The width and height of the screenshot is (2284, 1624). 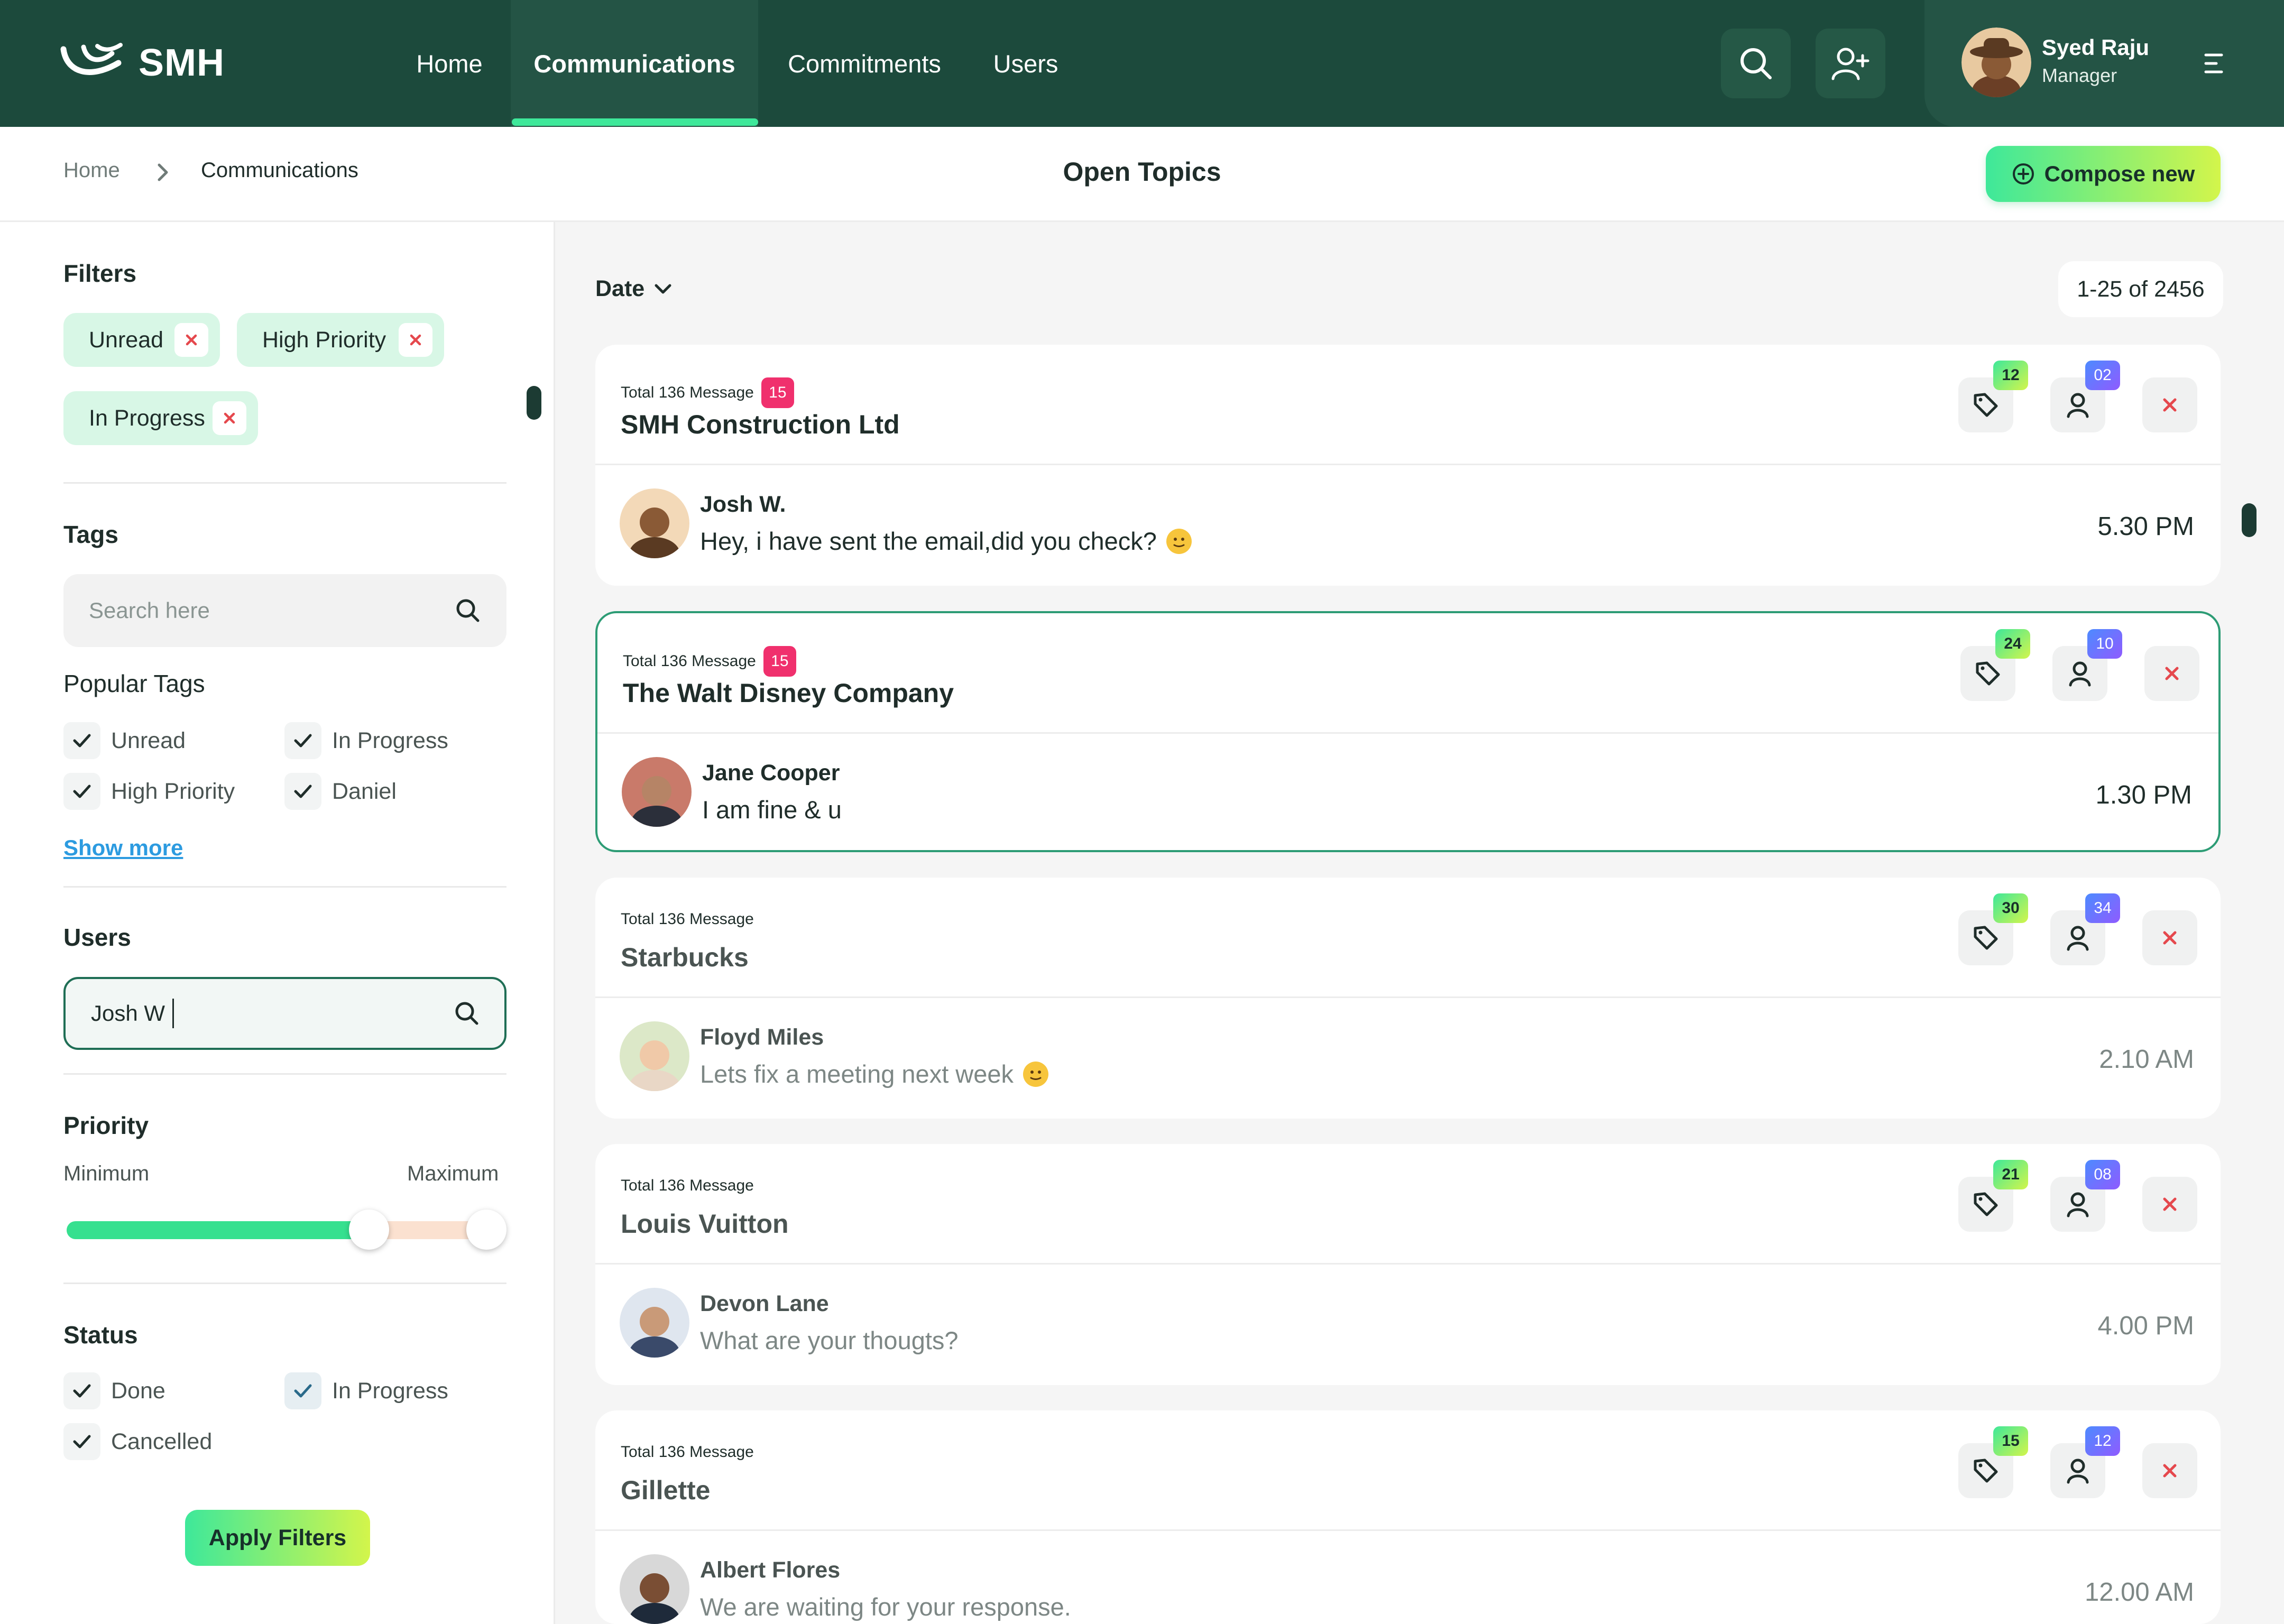 I want to click on topic-header: Total 136 Message Starbucks 30 34, so click(x=1408, y=938).